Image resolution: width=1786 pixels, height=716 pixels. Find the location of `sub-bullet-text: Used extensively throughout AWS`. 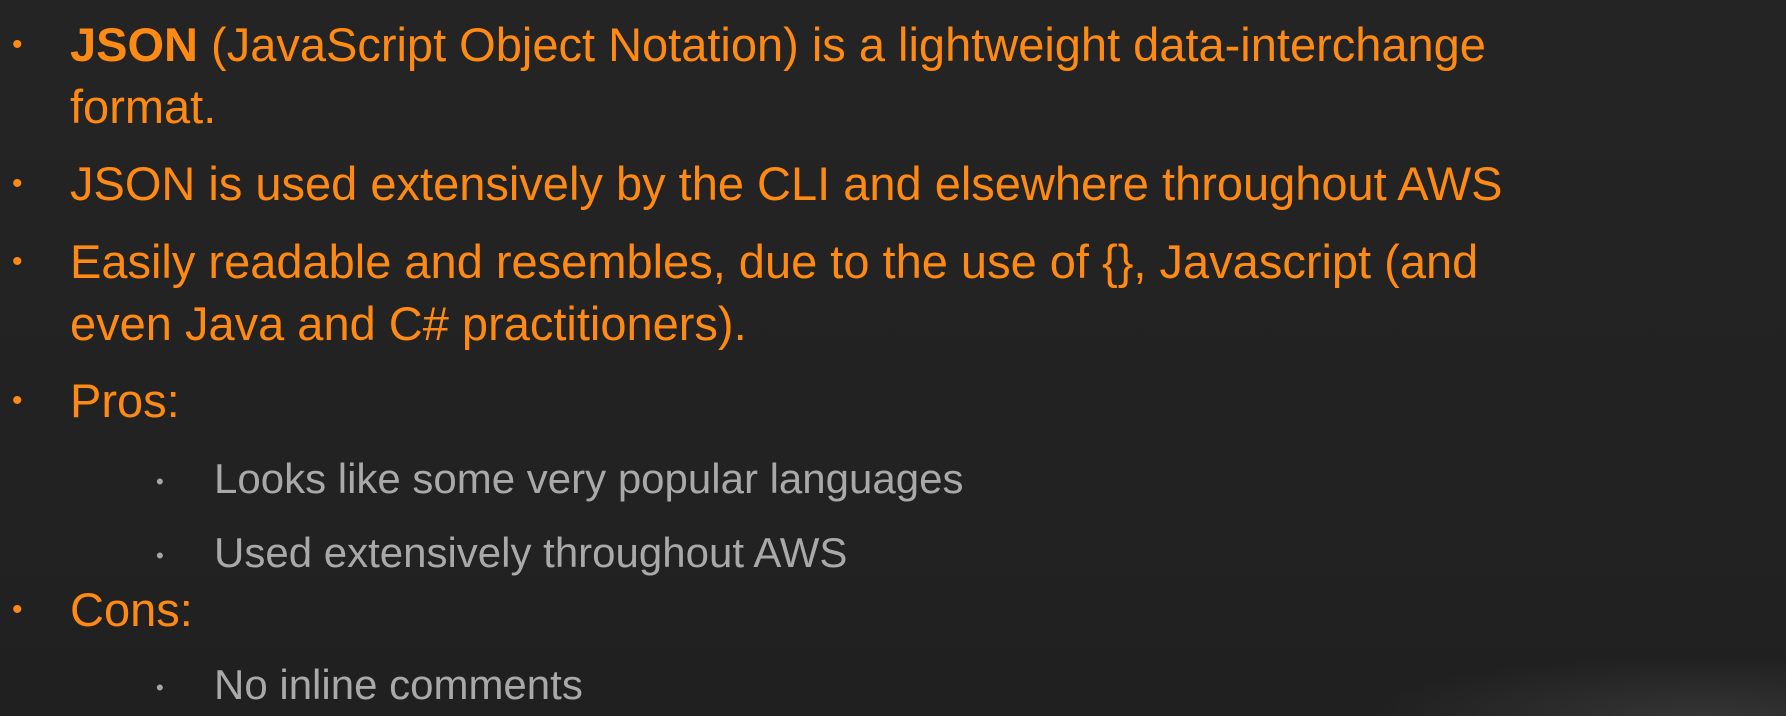

sub-bullet-text: Used extensively throughout AWS is located at coordinates (531, 552).